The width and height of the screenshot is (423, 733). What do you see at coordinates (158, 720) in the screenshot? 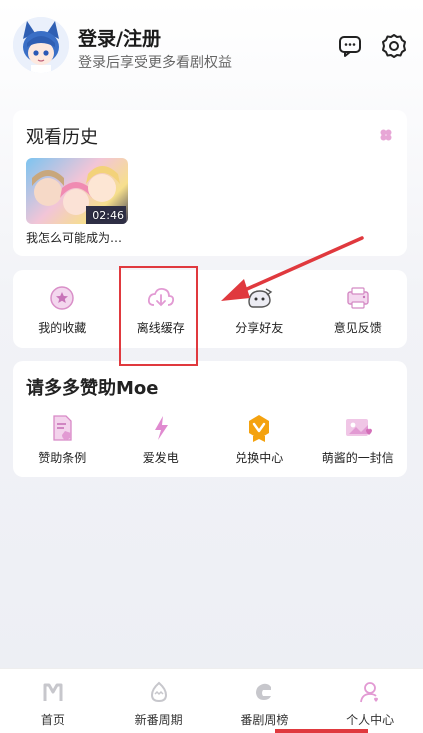
I see `tab-label: 新番周期` at bounding box center [158, 720].